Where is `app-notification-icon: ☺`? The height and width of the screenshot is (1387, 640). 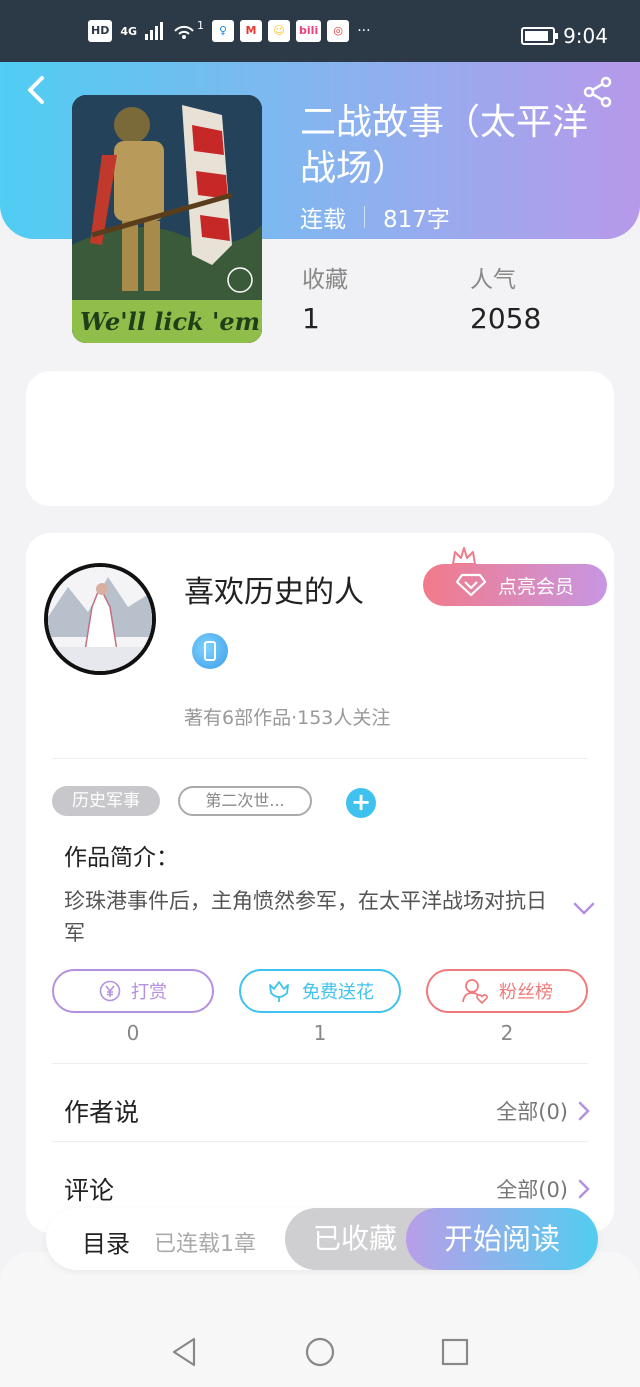 app-notification-icon: ☺ is located at coordinates (279, 31).